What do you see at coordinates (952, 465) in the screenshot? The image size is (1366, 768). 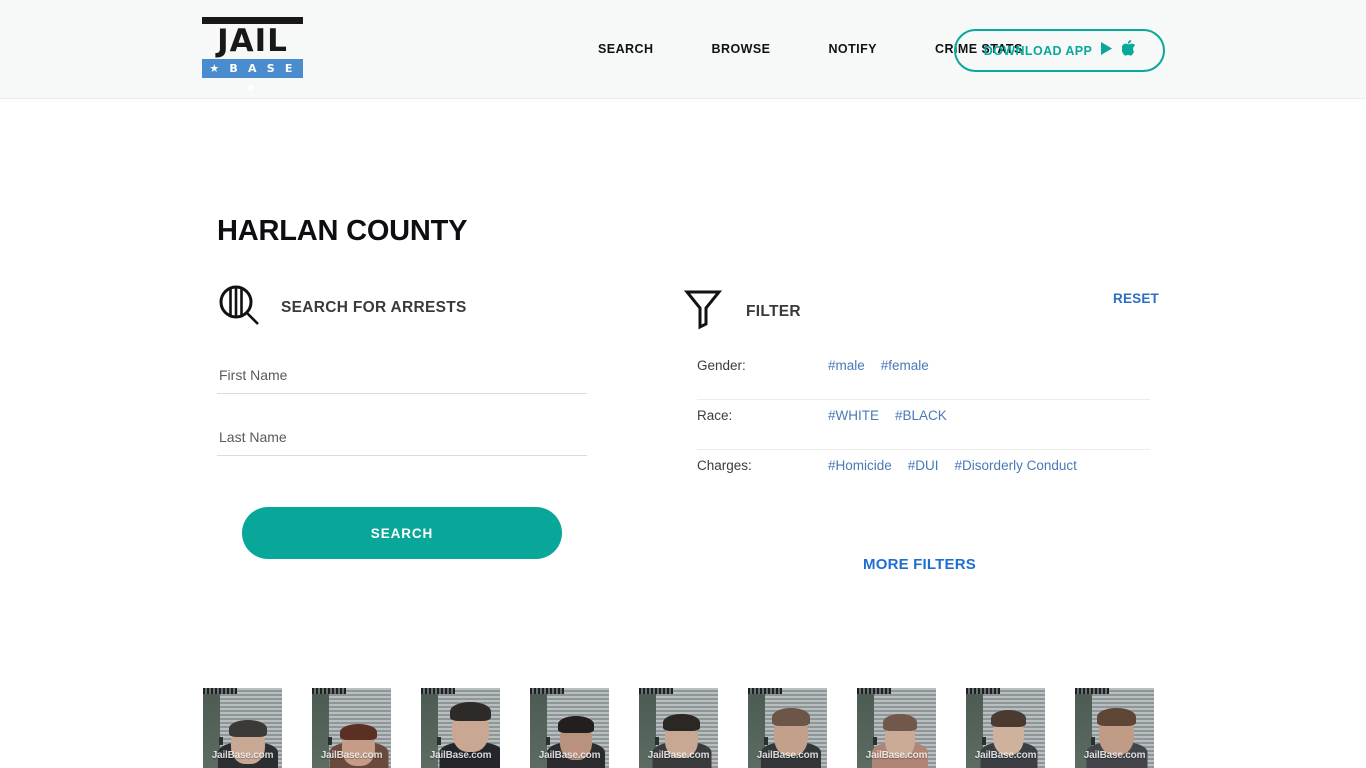 I see `filter-tags-charges: #Homicide #DUI #Disorderly Conduct` at bounding box center [952, 465].